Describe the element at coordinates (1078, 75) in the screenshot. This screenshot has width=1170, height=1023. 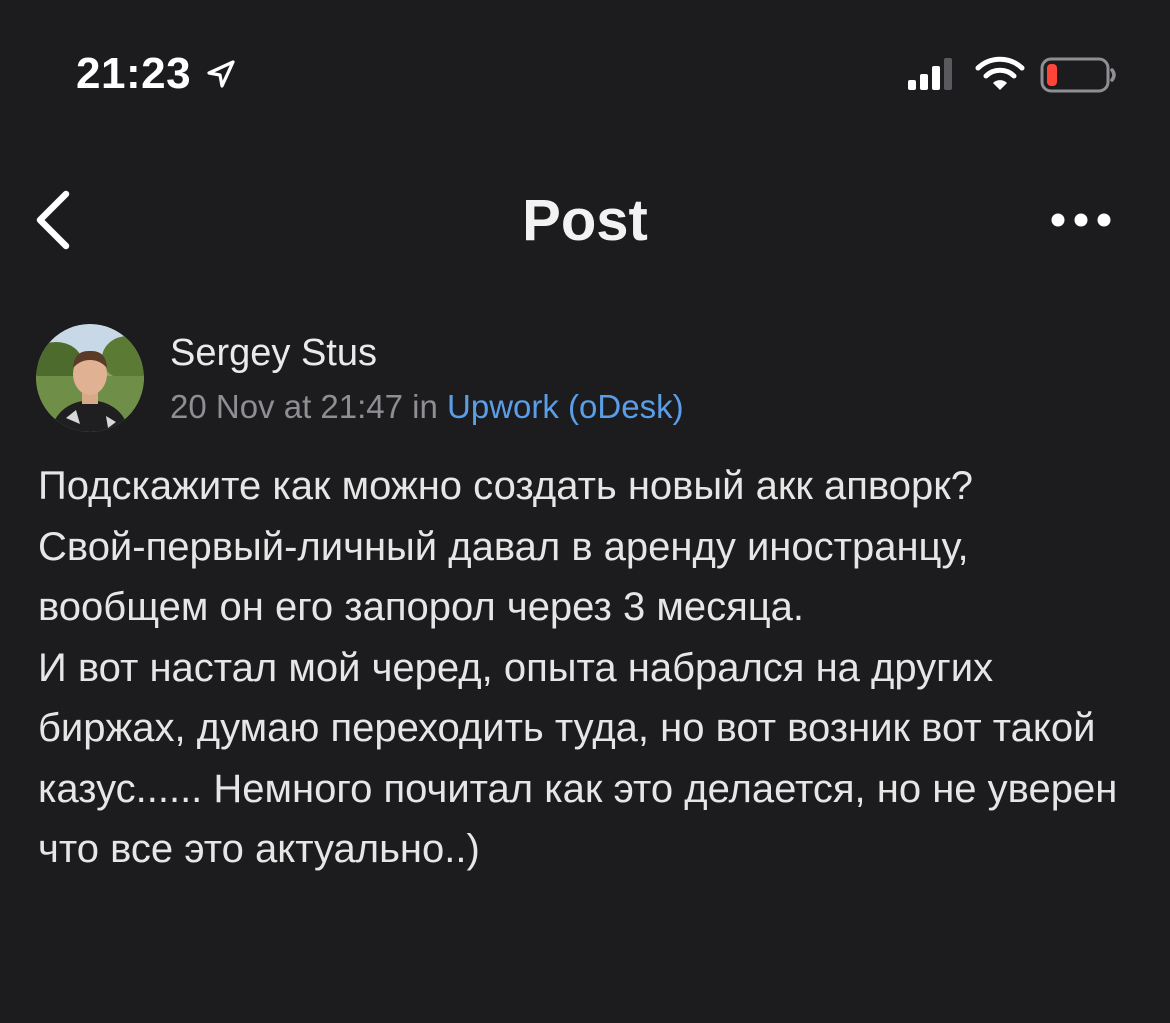
I see `battery-low-icon` at that location.